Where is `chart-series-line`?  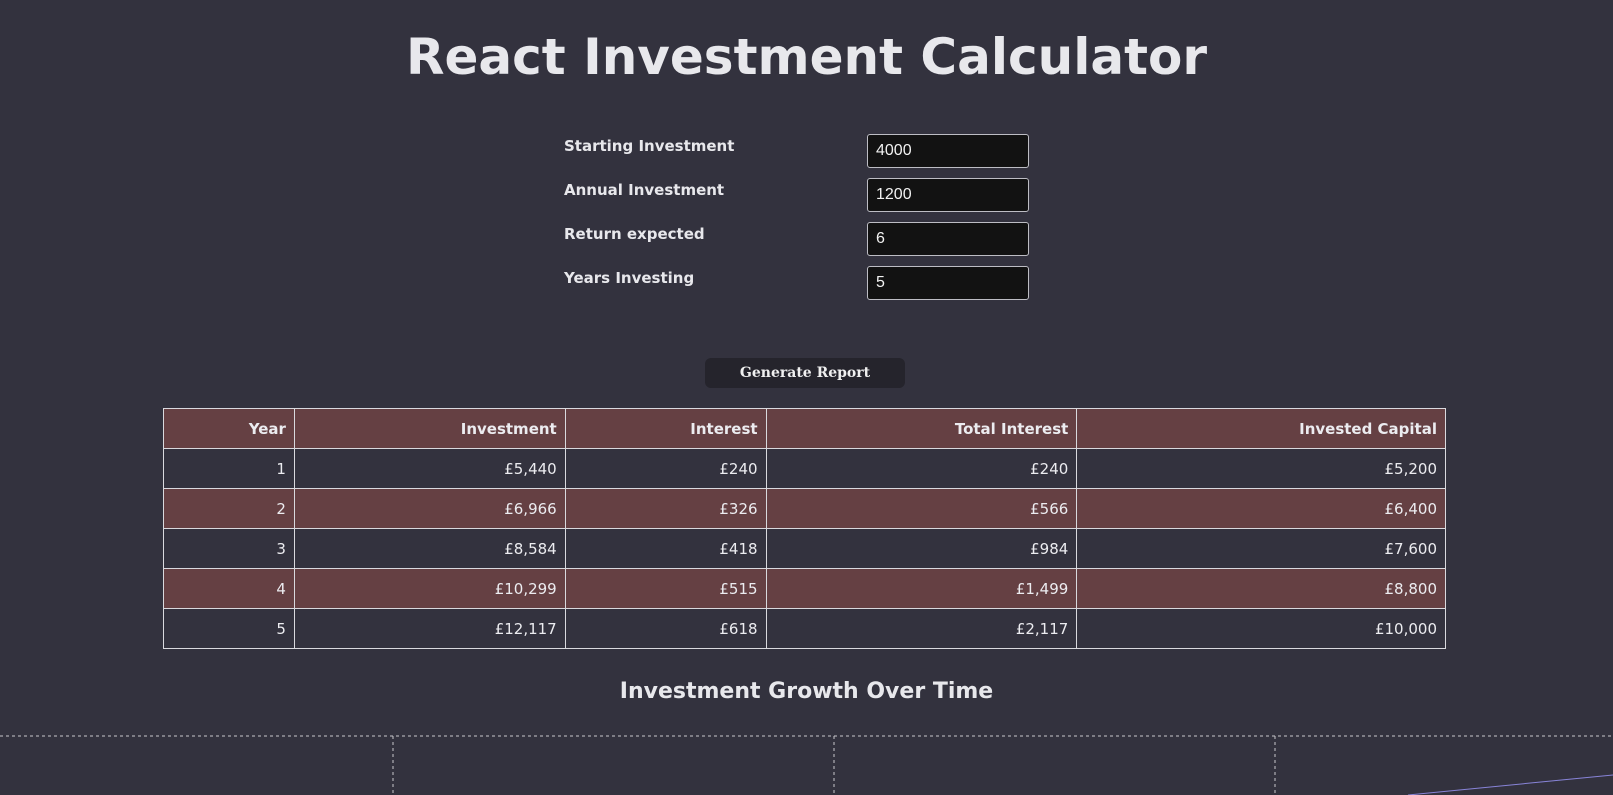
chart-series-line is located at coordinates (1510, 784).